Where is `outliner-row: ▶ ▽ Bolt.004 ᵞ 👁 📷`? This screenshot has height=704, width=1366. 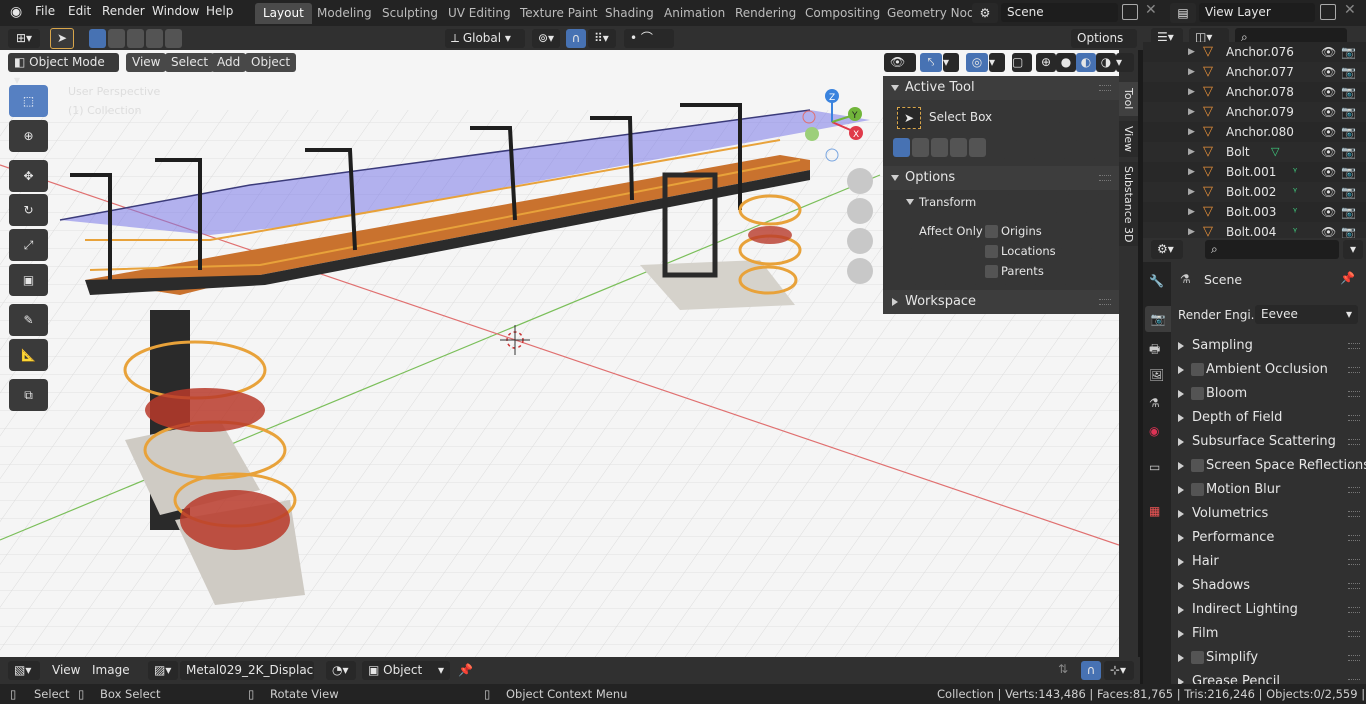 outliner-row: ▶ ▽ Bolt.004 ᵞ 👁 📷 is located at coordinates (1254, 230).